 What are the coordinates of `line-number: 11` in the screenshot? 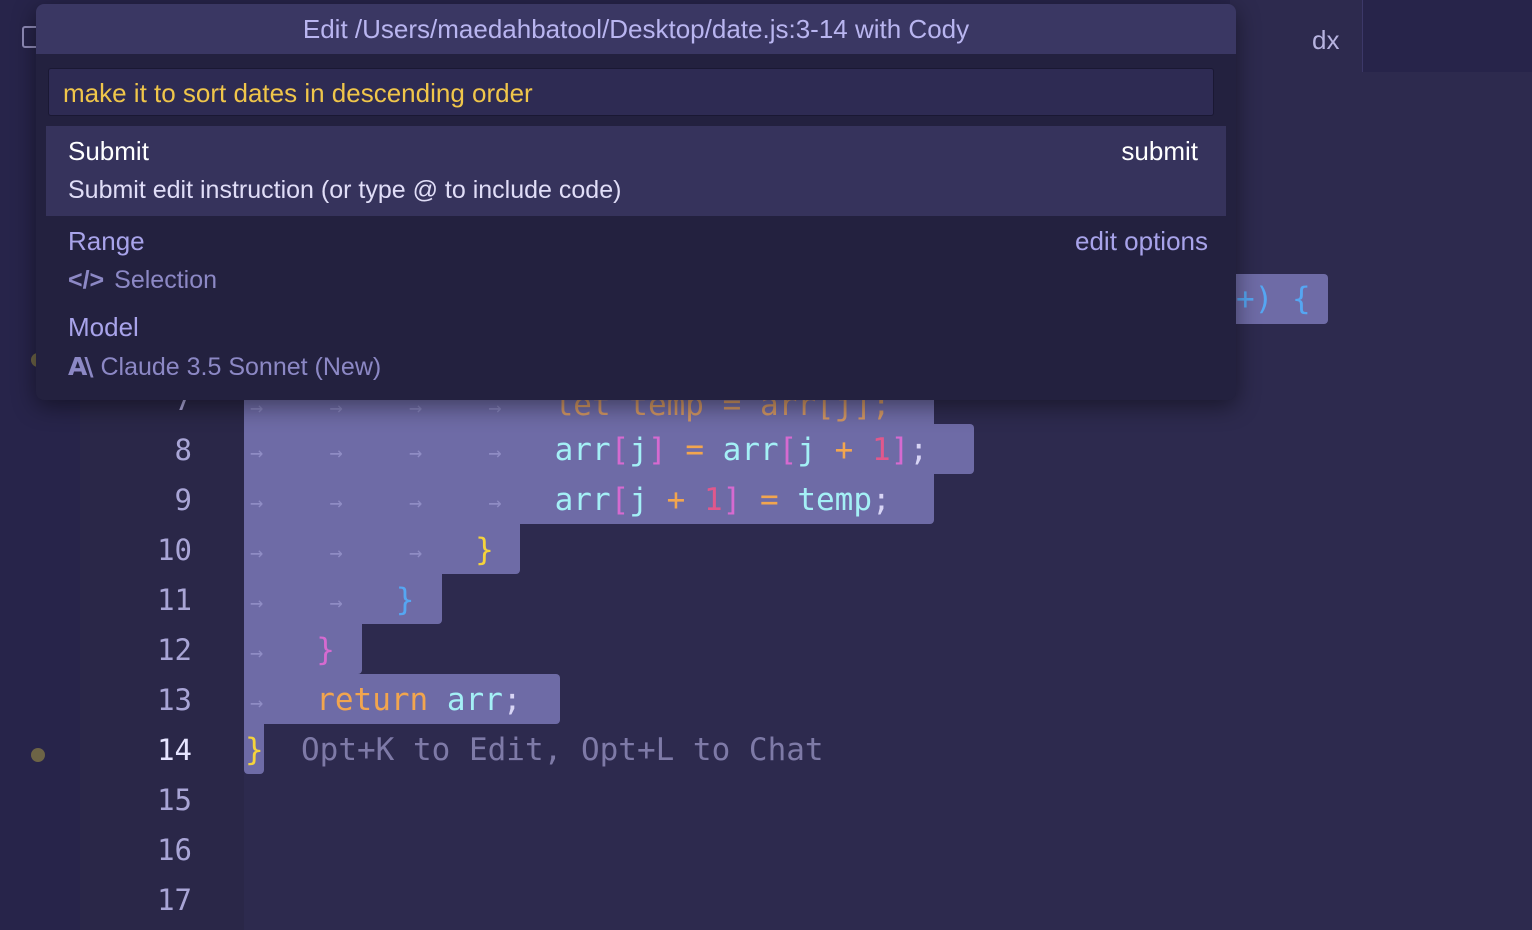 It's located at (174, 600).